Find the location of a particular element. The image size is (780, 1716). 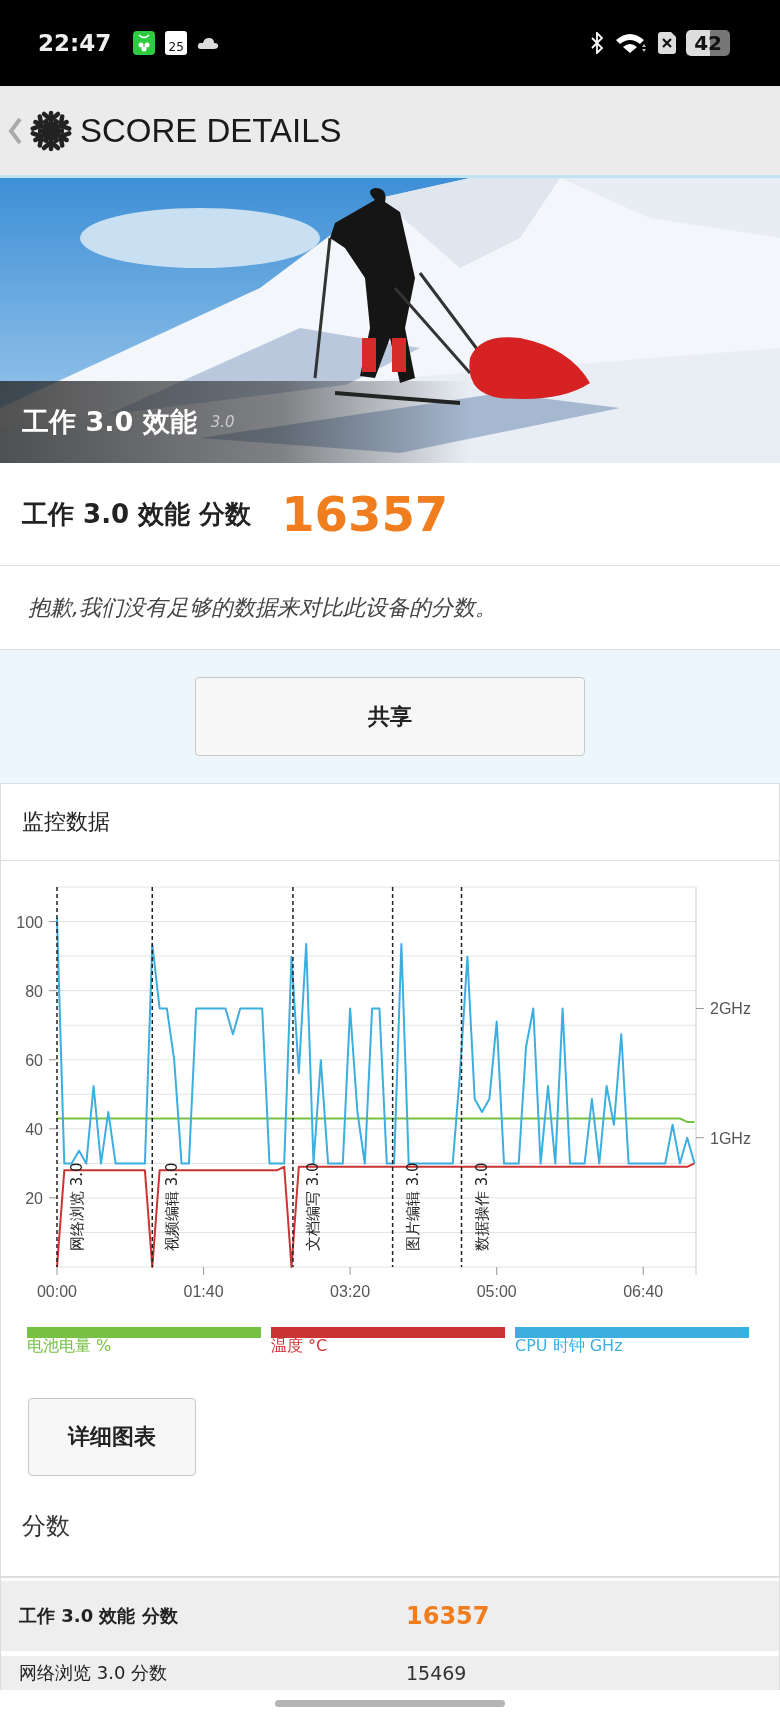

axis-label: 01:40 is located at coordinates (203, 1291).